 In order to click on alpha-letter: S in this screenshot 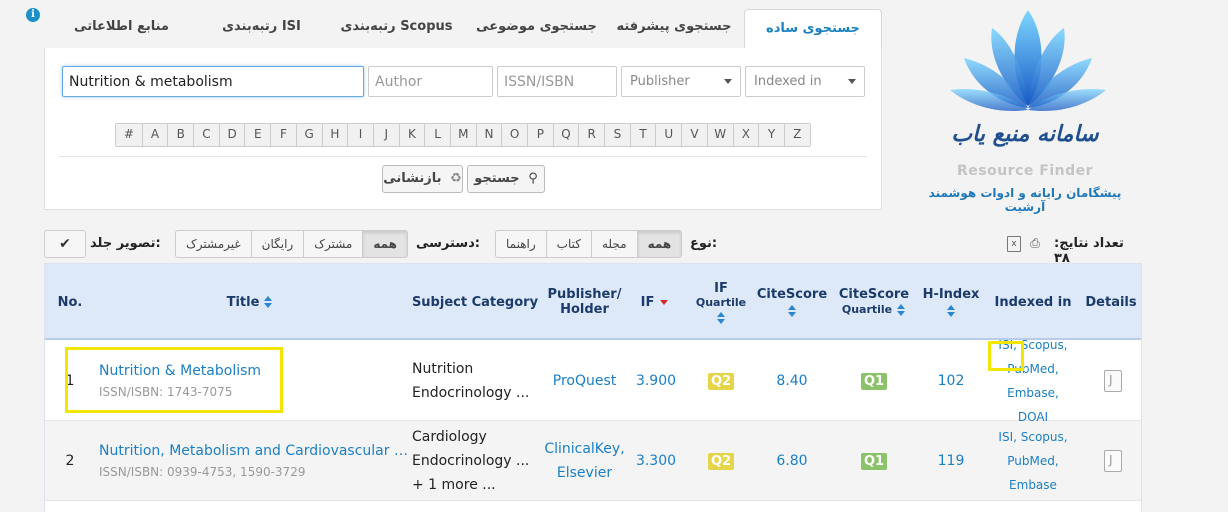, I will do `click(617, 135)`.